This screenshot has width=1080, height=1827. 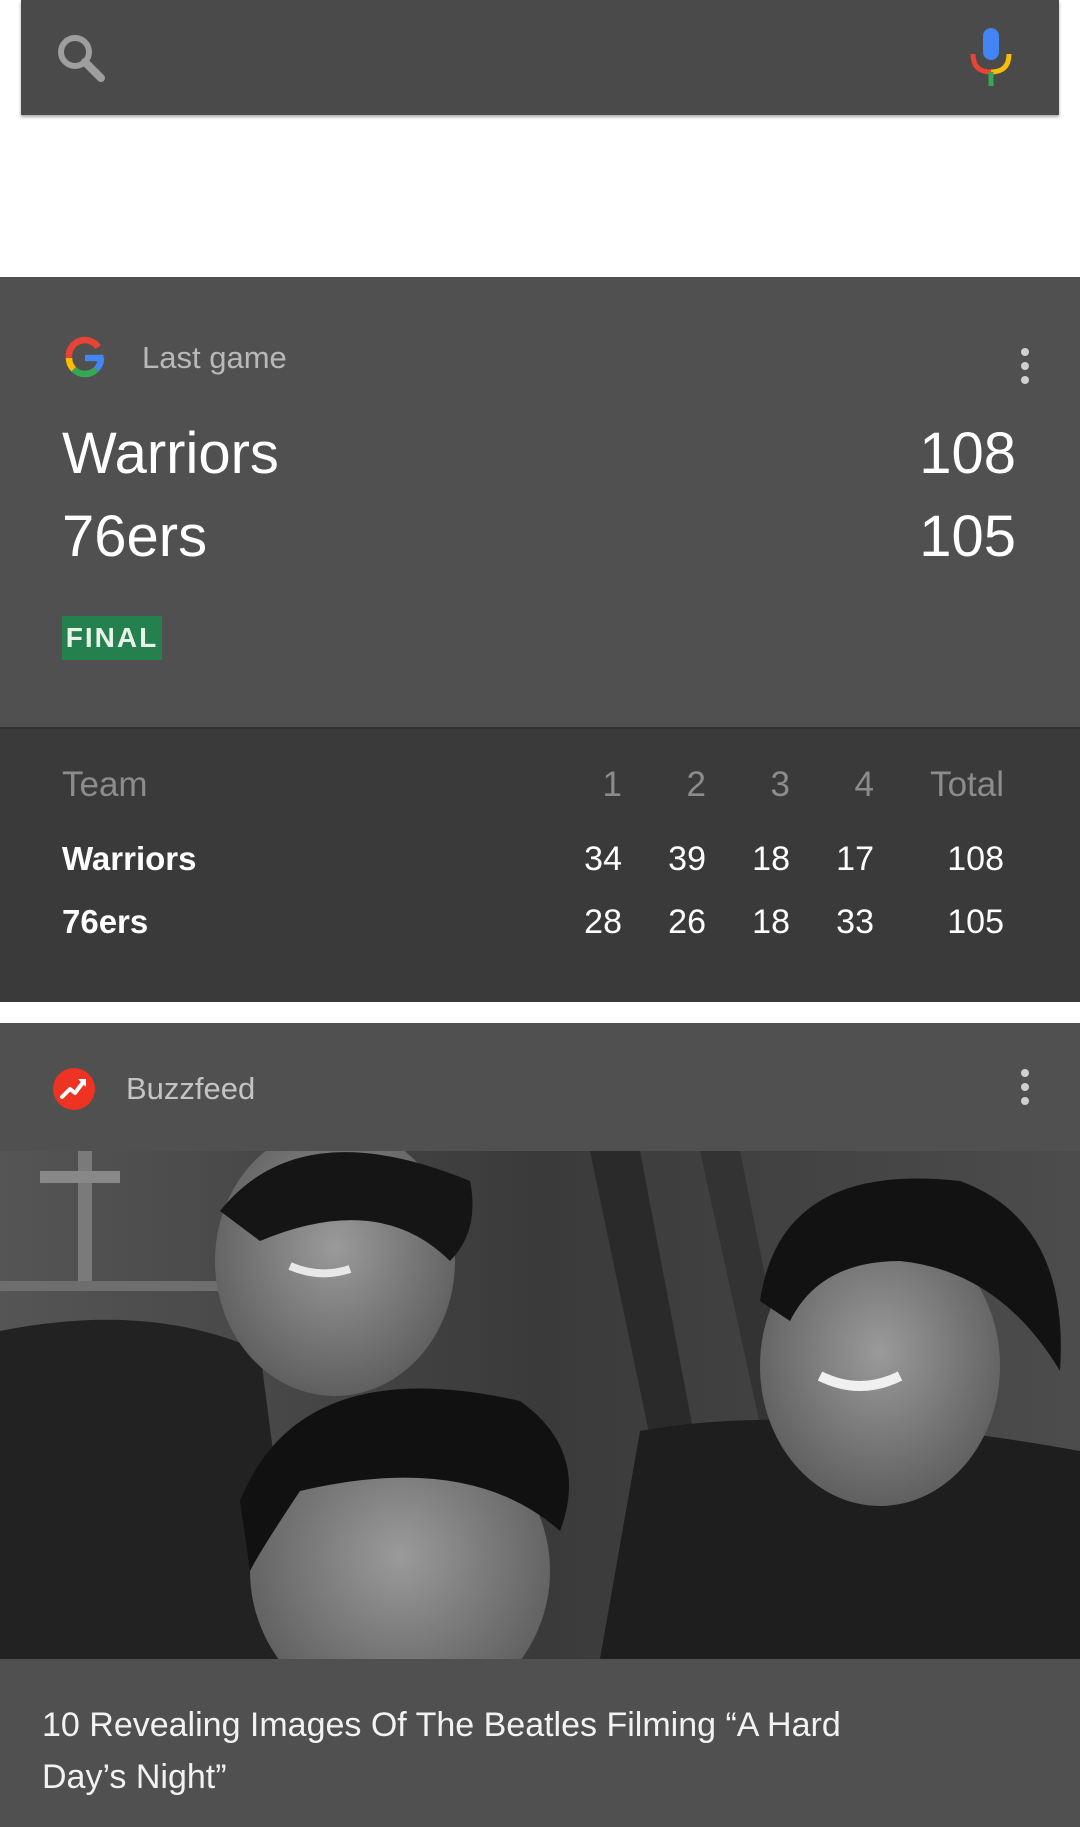 What do you see at coordinates (991, 57) in the screenshot?
I see `mic-icon` at bounding box center [991, 57].